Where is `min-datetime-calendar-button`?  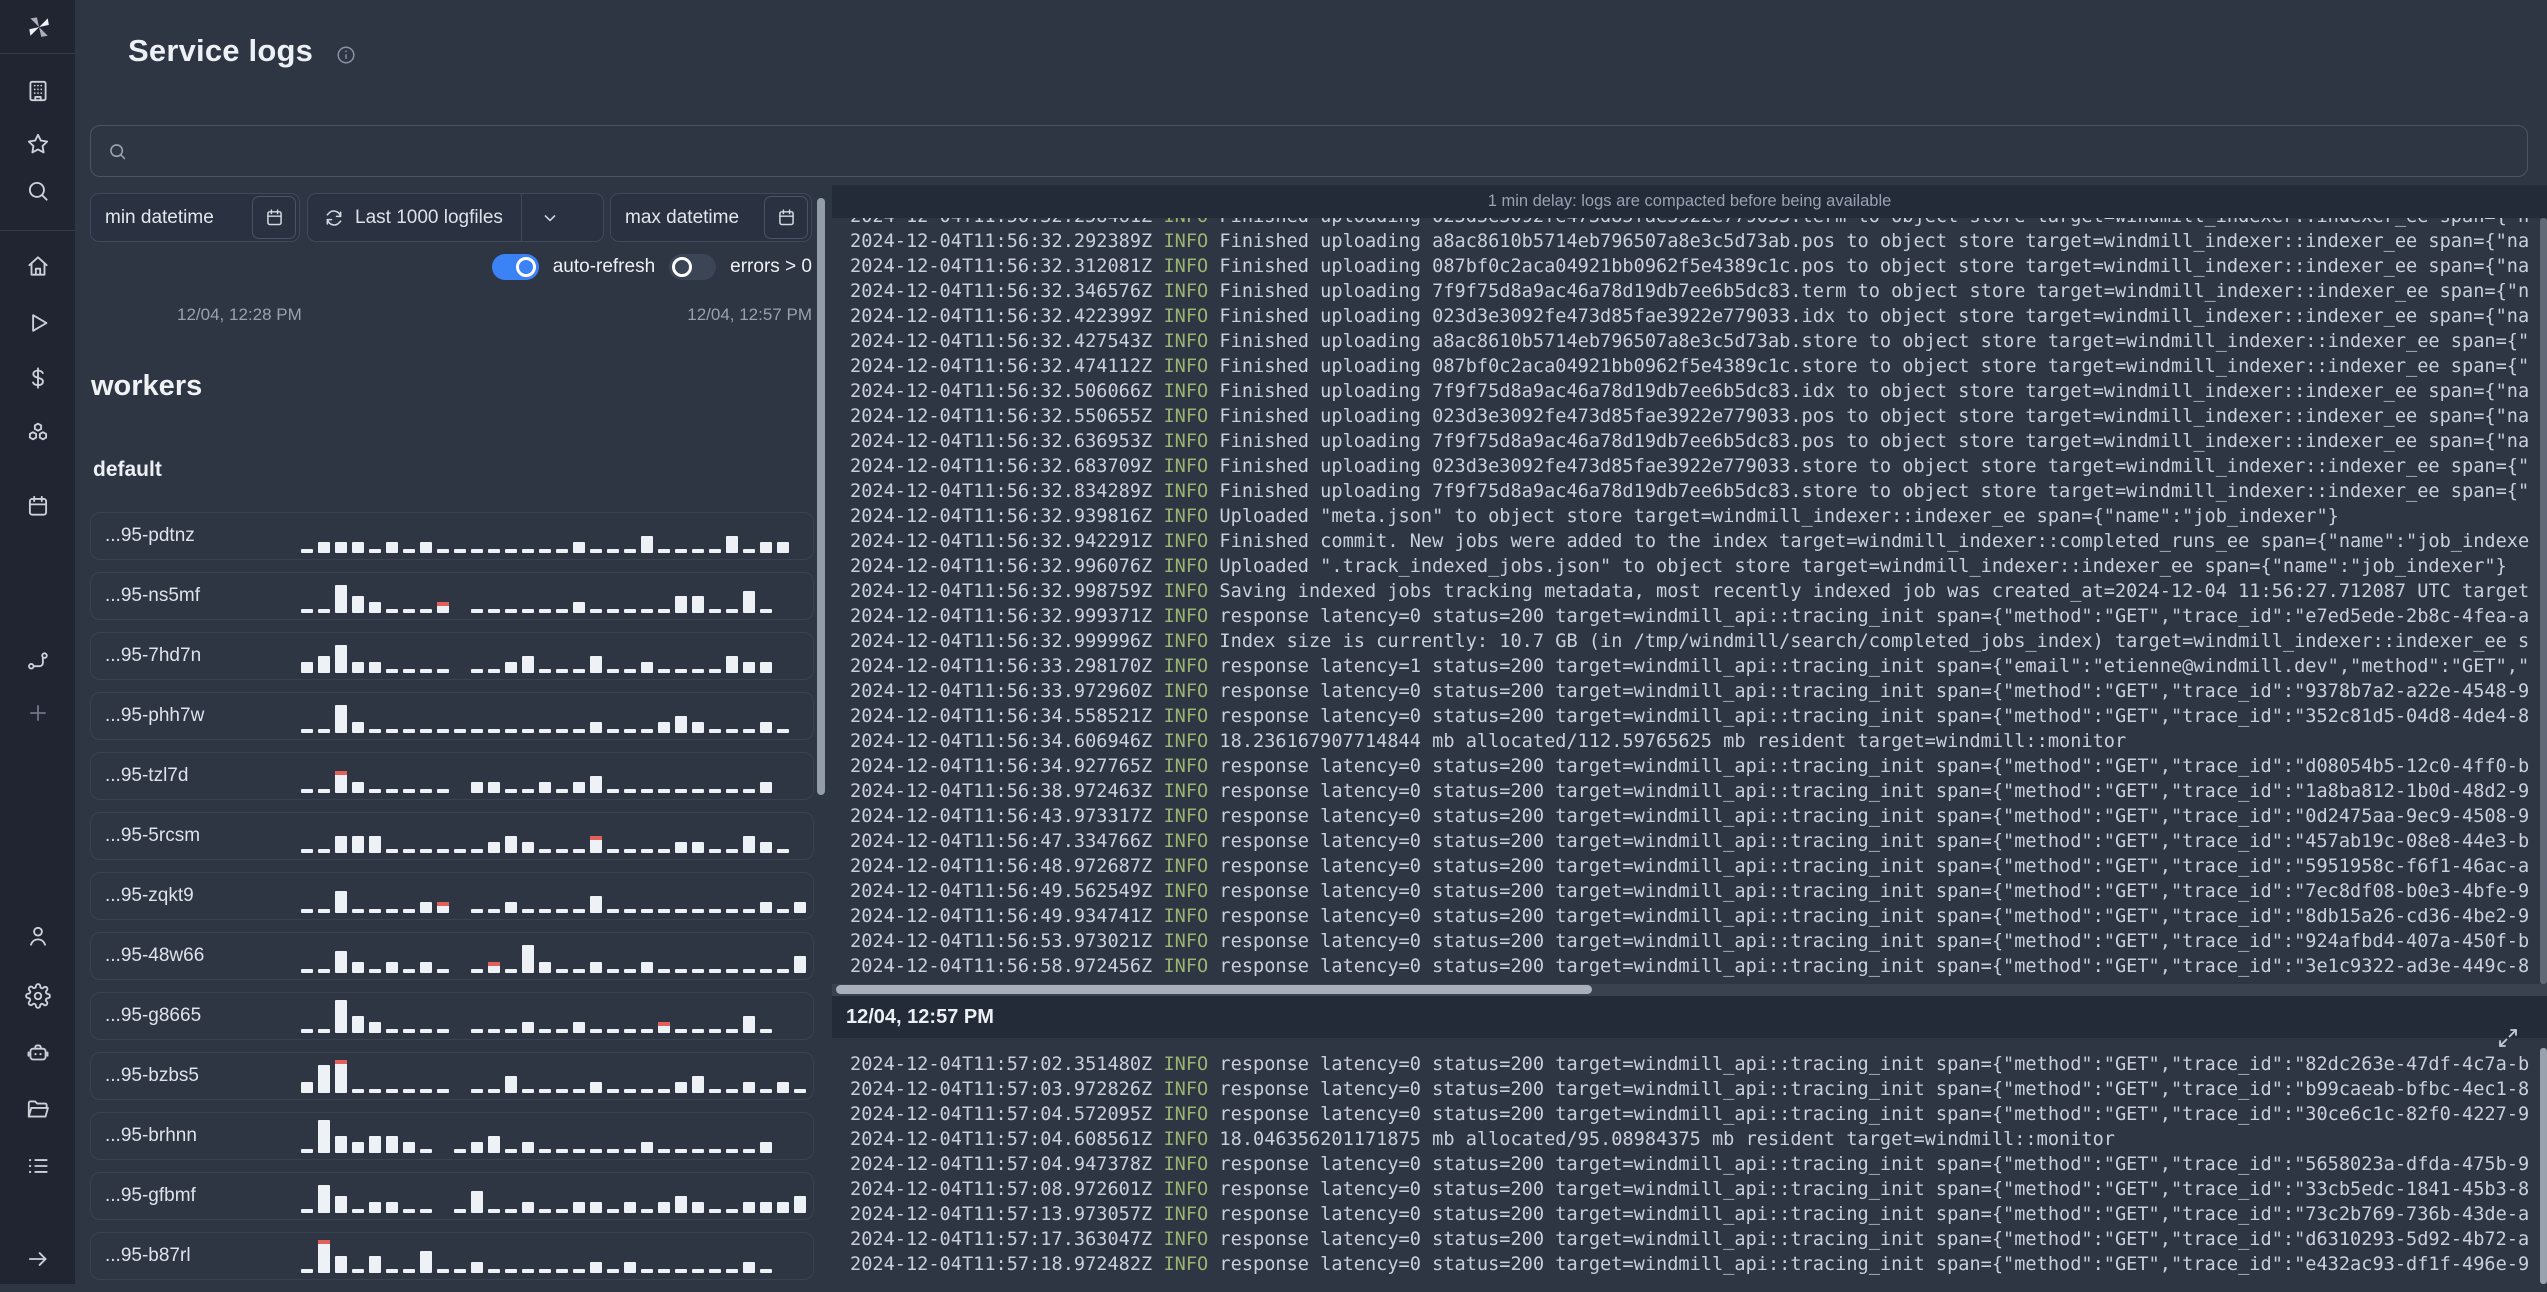 min-datetime-calendar-button is located at coordinates (274, 217).